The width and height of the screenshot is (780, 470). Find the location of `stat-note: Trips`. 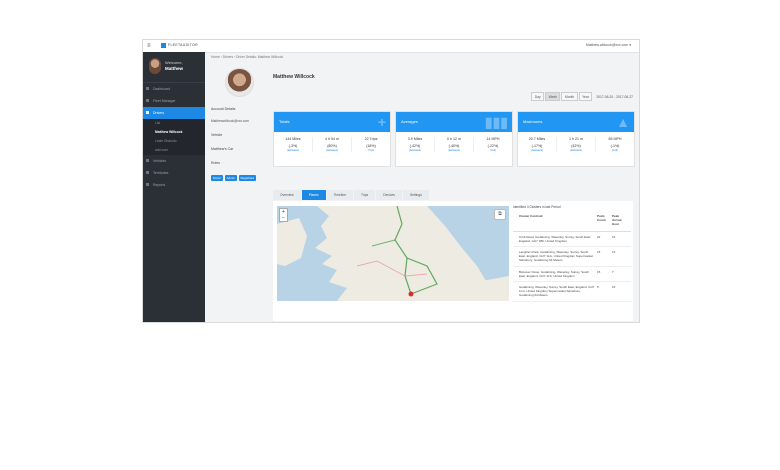

stat-note: Trips is located at coordinates (371, 150).